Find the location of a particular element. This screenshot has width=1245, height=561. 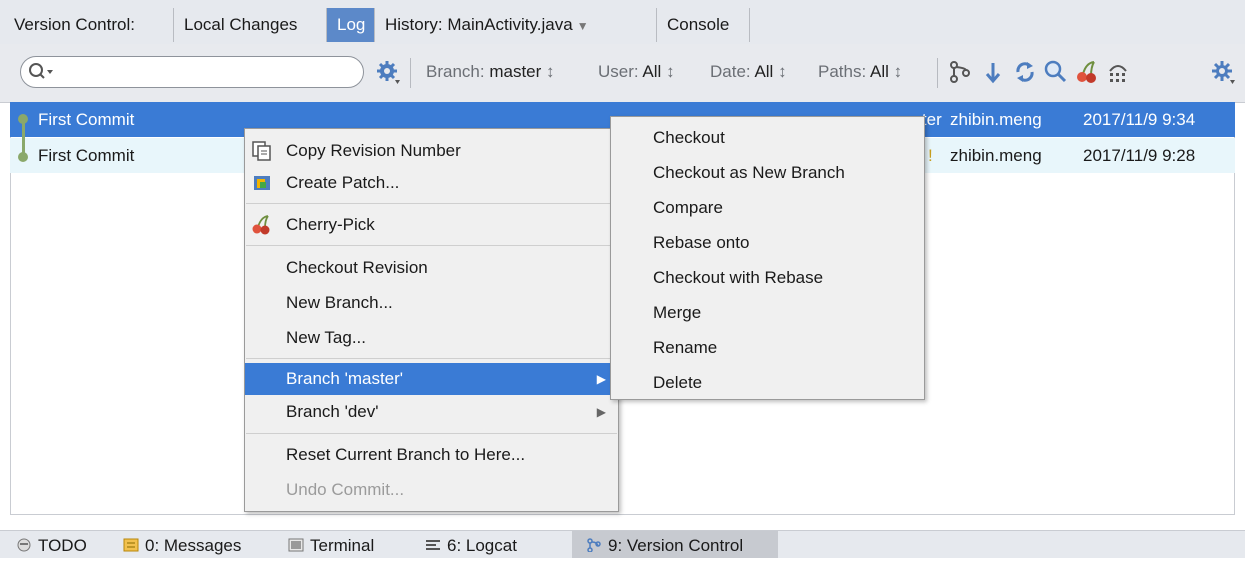

tag-marker-icon: ! is located at coordinates (930, 155).